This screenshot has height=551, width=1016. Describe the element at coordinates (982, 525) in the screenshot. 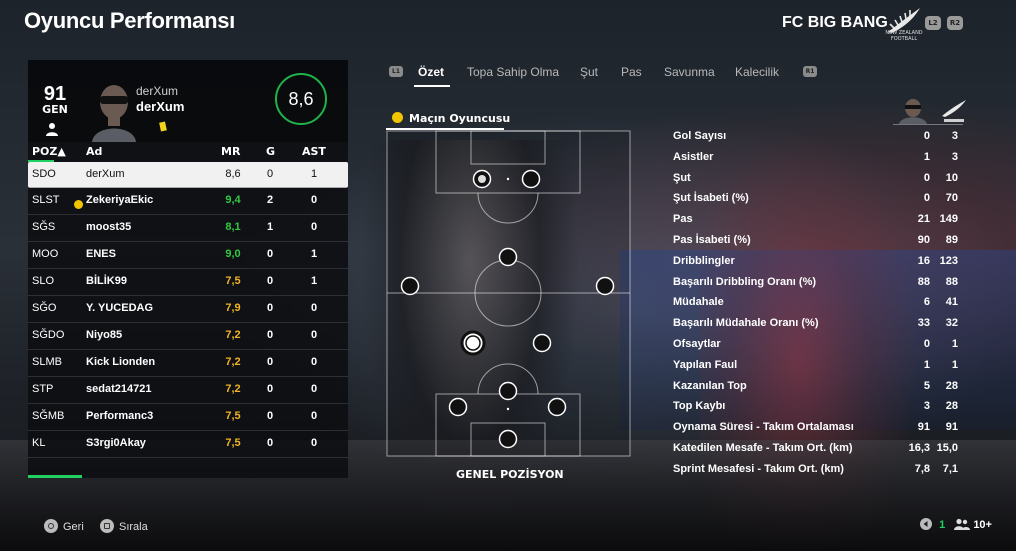

I see `players-count: 10+` at that location.